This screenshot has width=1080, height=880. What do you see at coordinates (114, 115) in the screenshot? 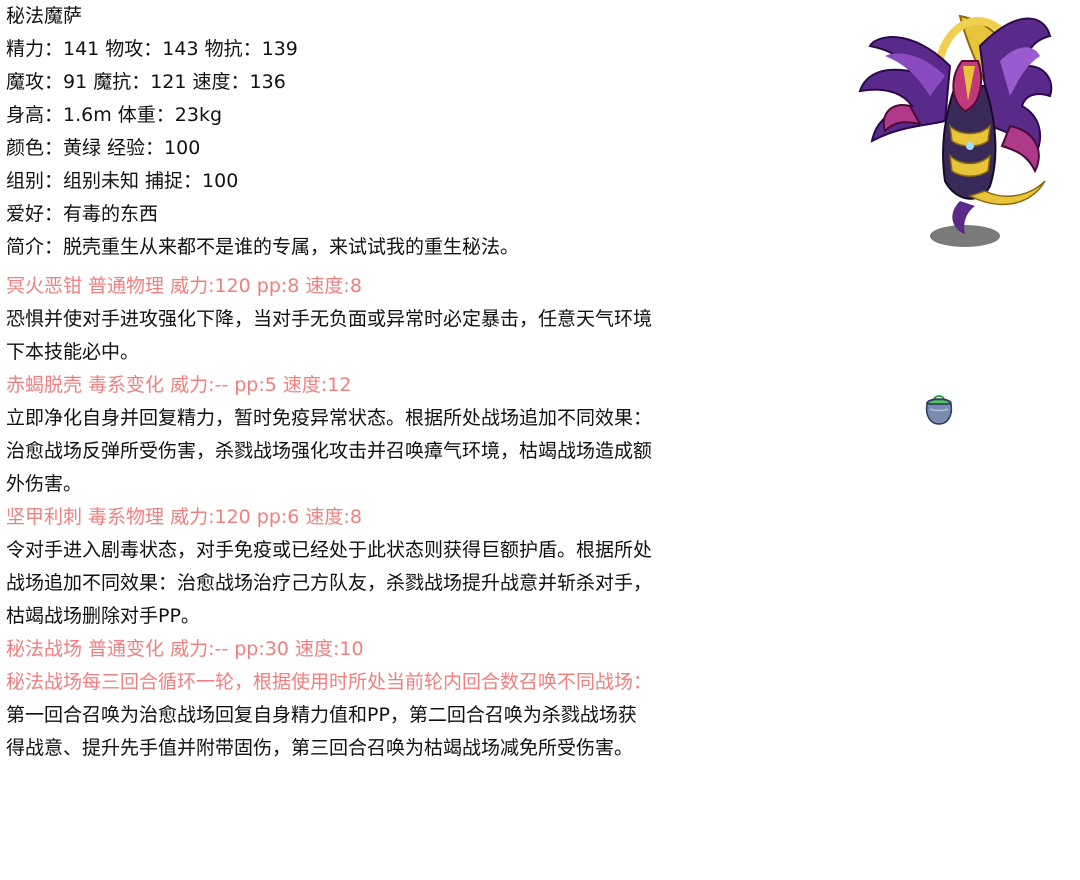
I see `height-weight: 身高：1.6m 体重：23kg` at bounding box center [114, 115].